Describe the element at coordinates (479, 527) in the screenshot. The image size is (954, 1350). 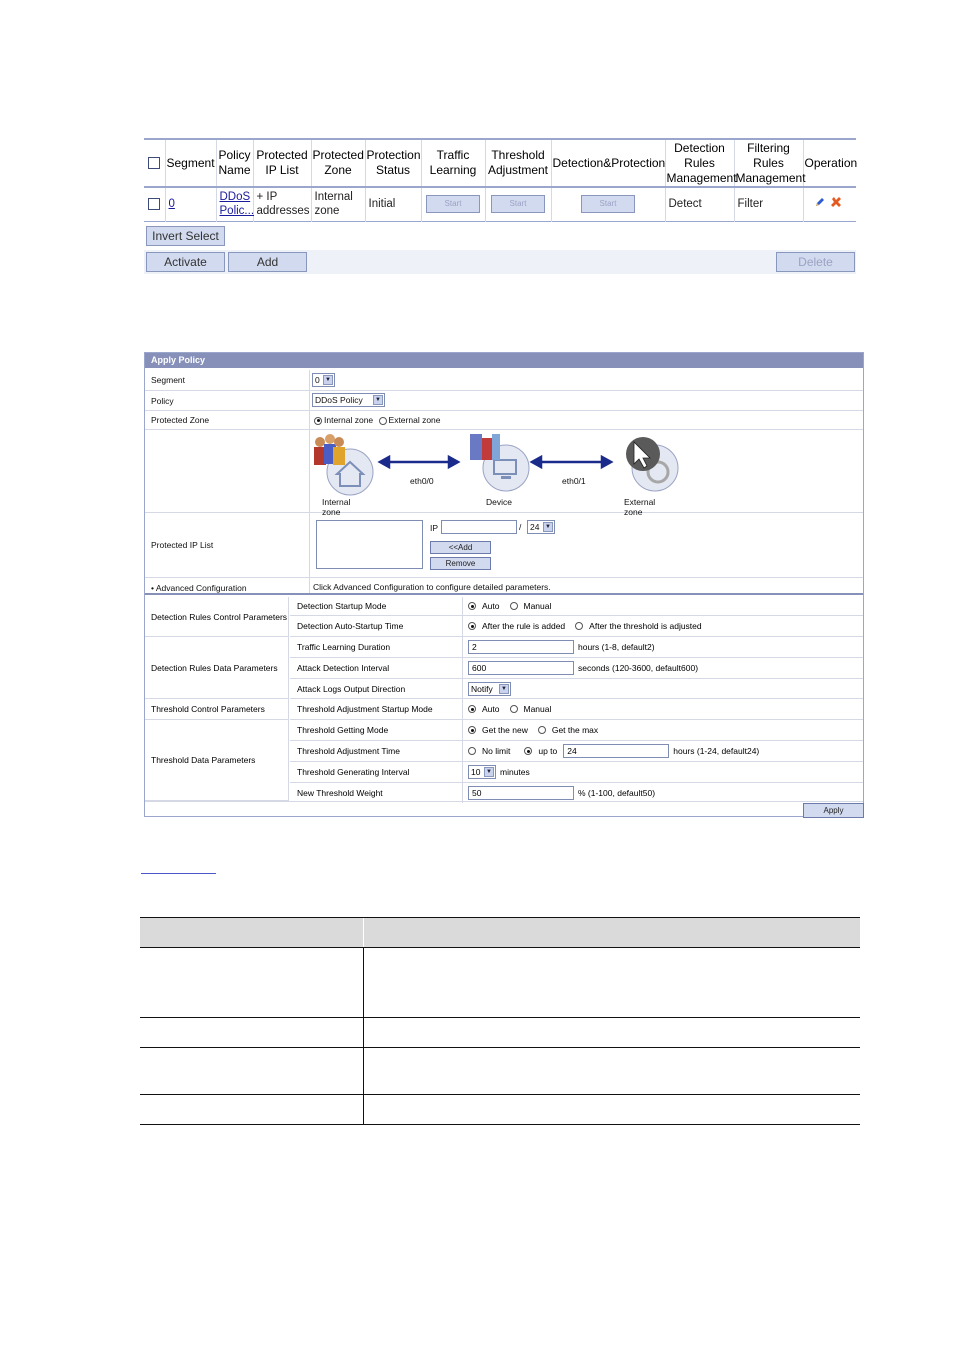
I see `ip-input` at that location.